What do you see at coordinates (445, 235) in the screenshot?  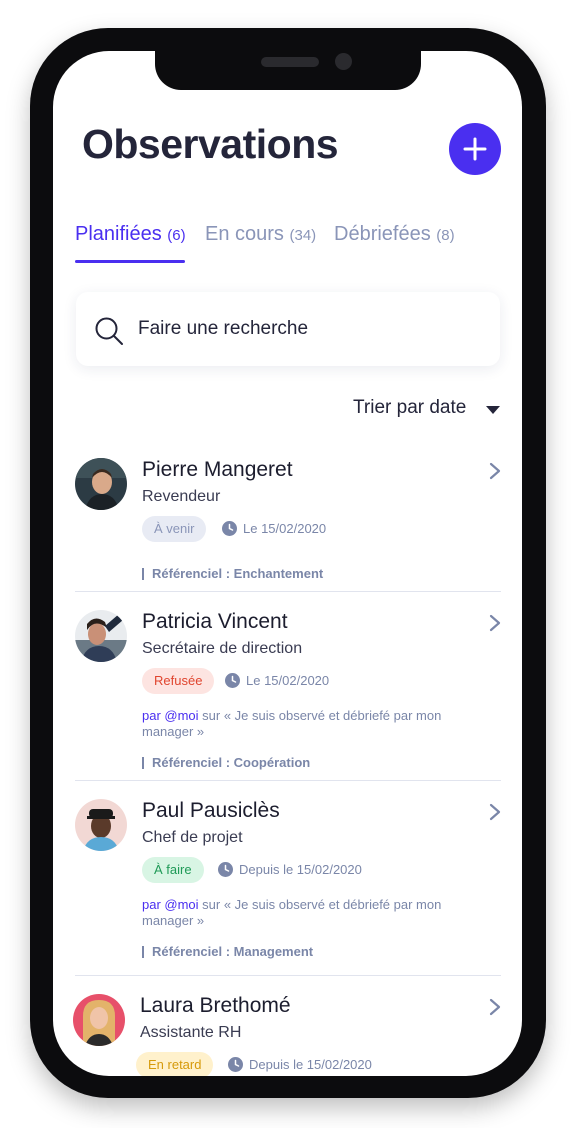 I see `tab-count: (8)` at bounding box center [445, 235].